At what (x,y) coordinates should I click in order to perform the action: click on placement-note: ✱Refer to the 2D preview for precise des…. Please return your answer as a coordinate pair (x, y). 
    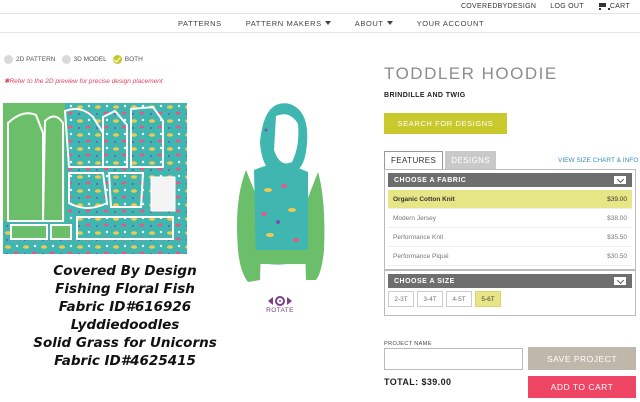
    Looking at the image, I should click on (83, 81).